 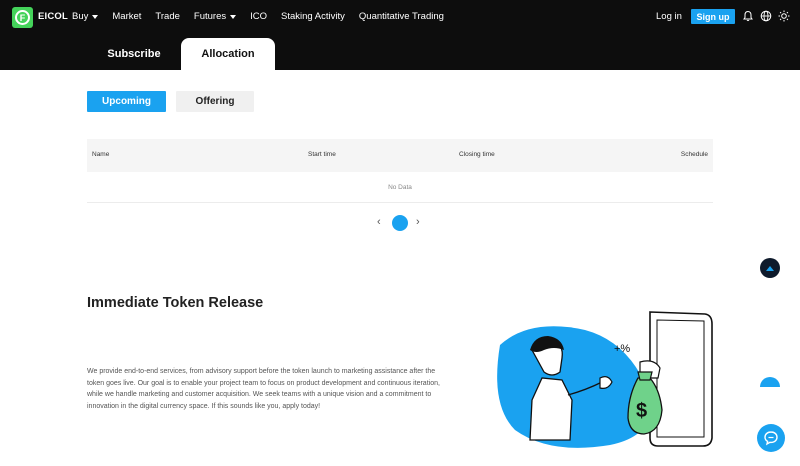 I want to click on bell-icon, so click(x=748, y=16).